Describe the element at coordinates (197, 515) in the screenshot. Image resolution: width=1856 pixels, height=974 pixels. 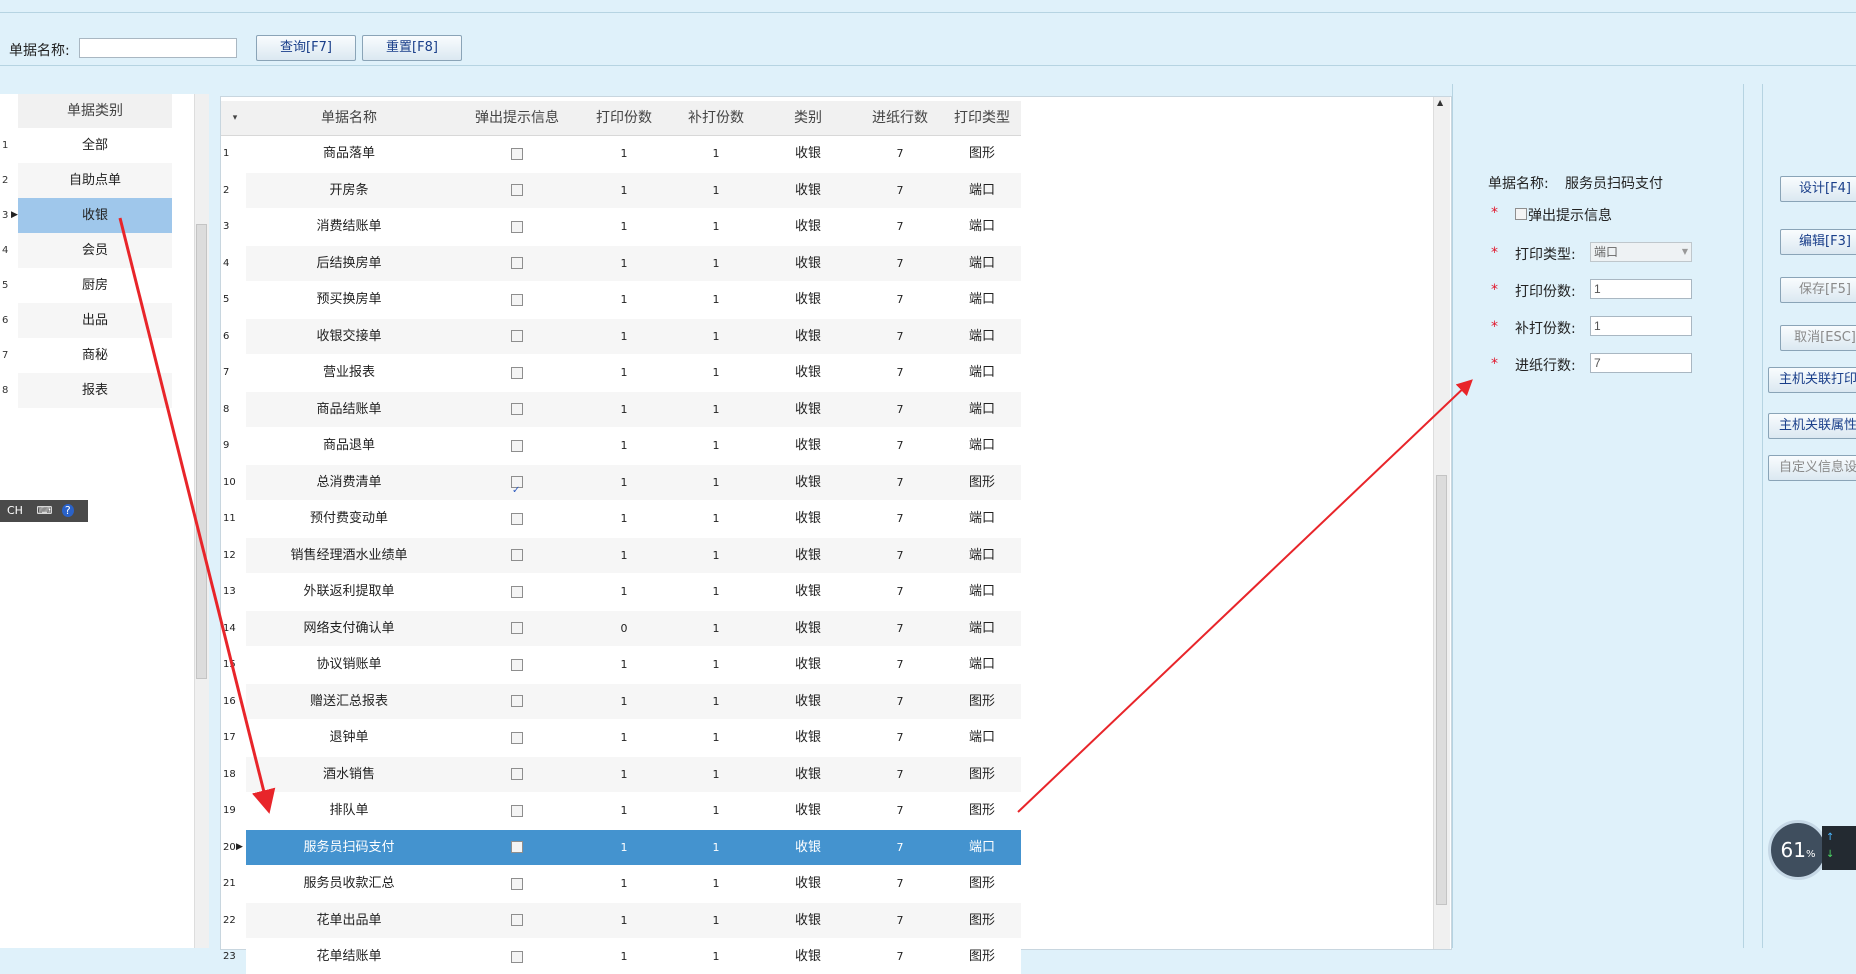
I see `arrow-category-to-row` at that location.